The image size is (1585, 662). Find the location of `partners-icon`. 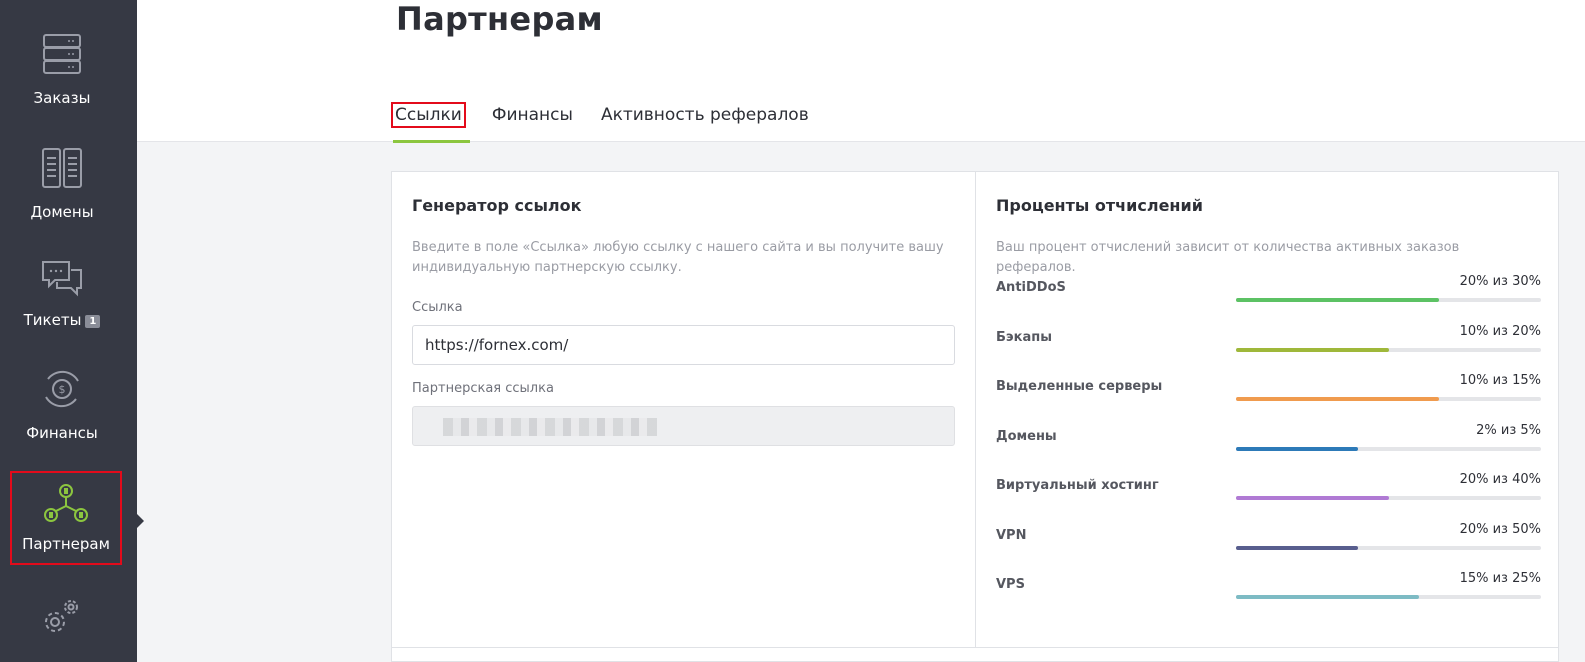

partners-icon is located at coordinates (66, 503).